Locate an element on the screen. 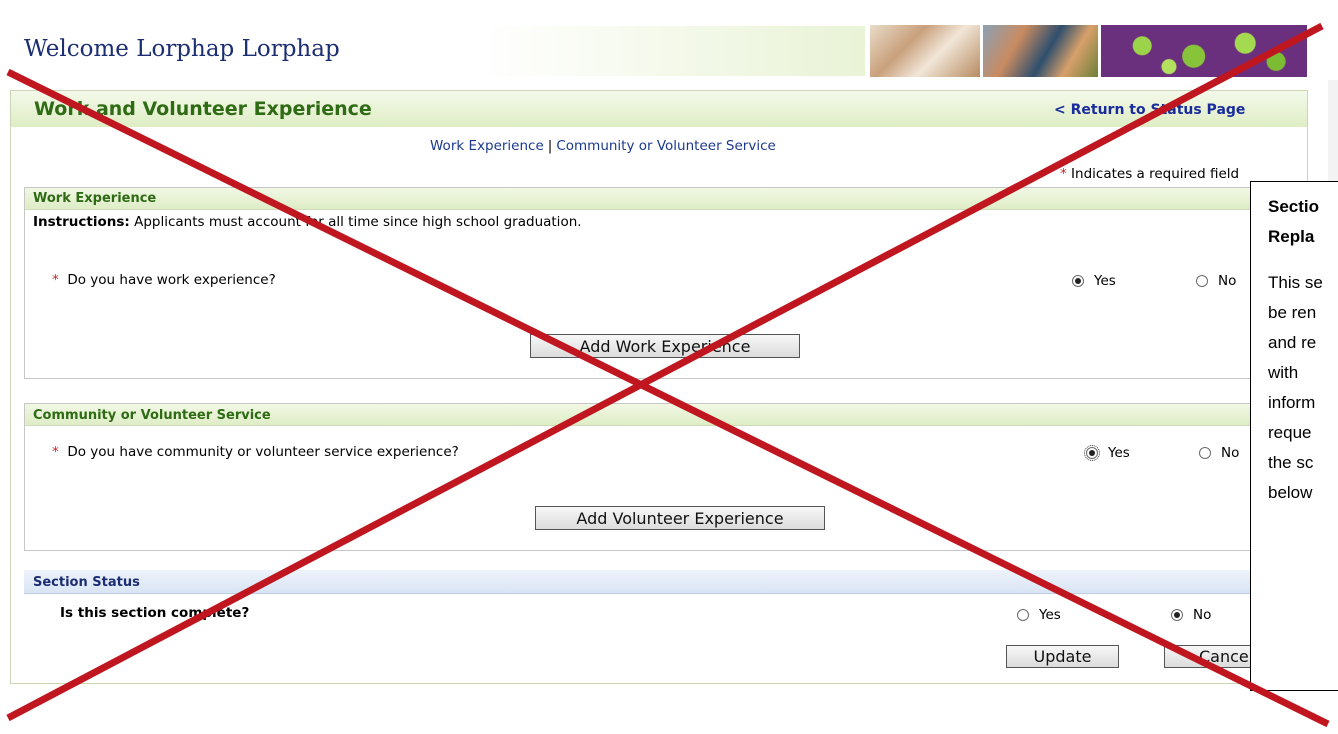  required-note-text: Indicates a required field is located at coordinates (1155, 174).